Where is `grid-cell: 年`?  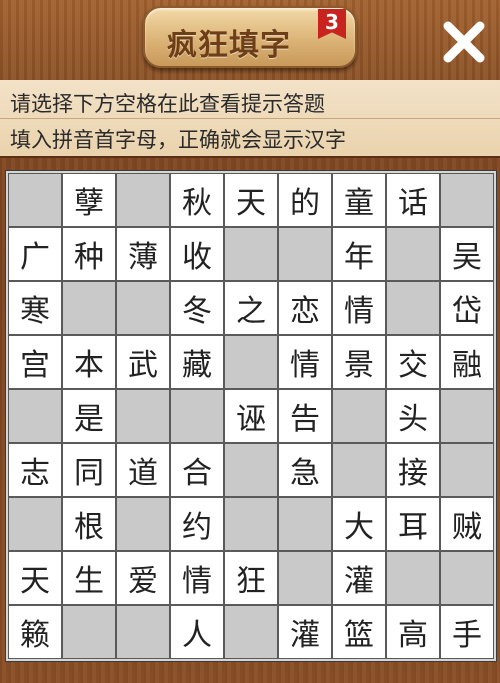
grid-cell: 年 is located at coordinates (359, 254).